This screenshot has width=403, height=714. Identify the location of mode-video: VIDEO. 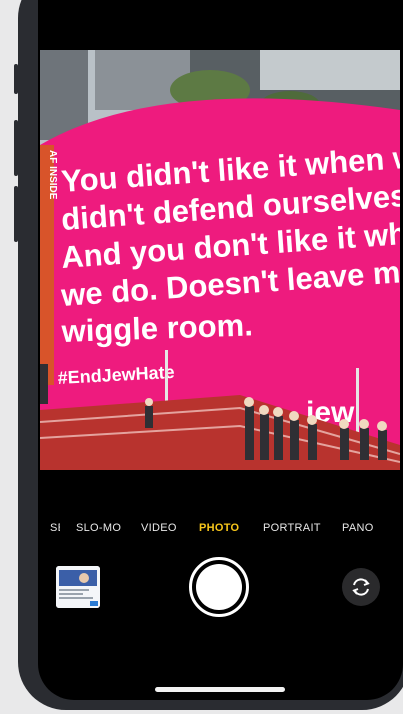
(159, 528).